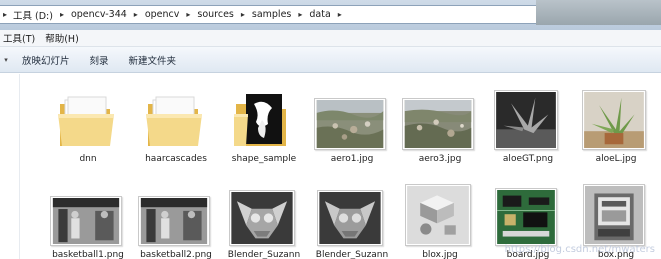 Image resolution: width=661 pixels, height=259 pixels. I want to click on breadcrumb-data: data, so click(319, 14).